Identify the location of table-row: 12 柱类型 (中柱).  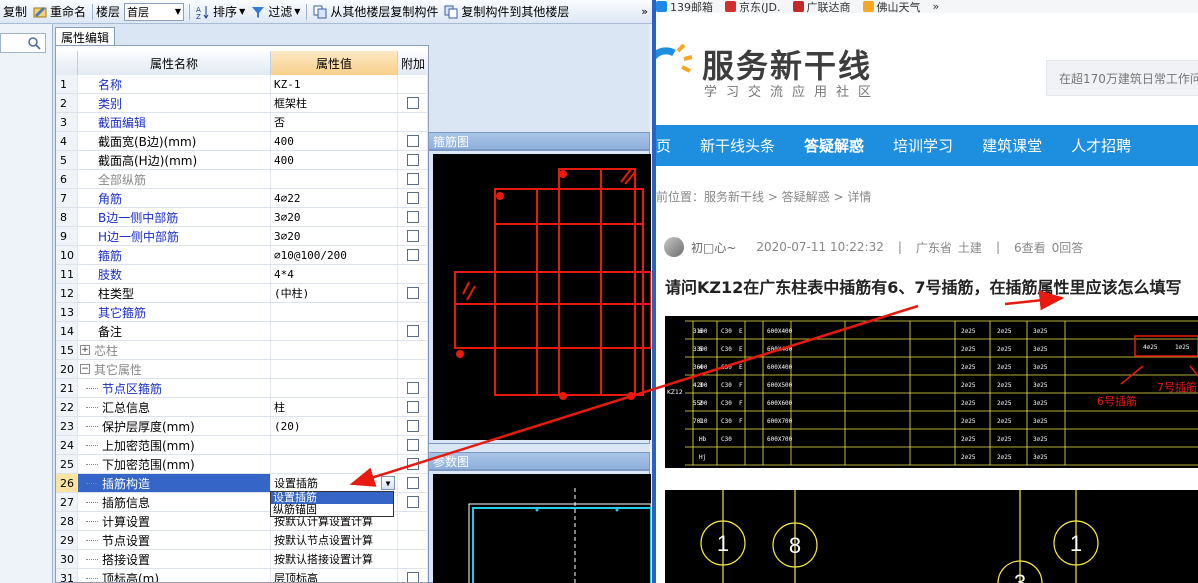
(242, 293).